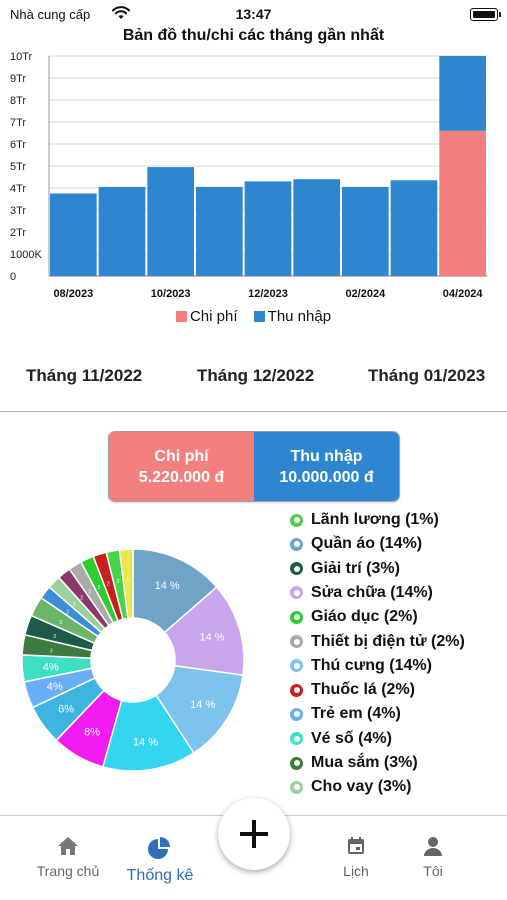 The image size is (507, 900). Describe the element at coordinates (253, 411) in the screenshot. I see `divider` at that location.